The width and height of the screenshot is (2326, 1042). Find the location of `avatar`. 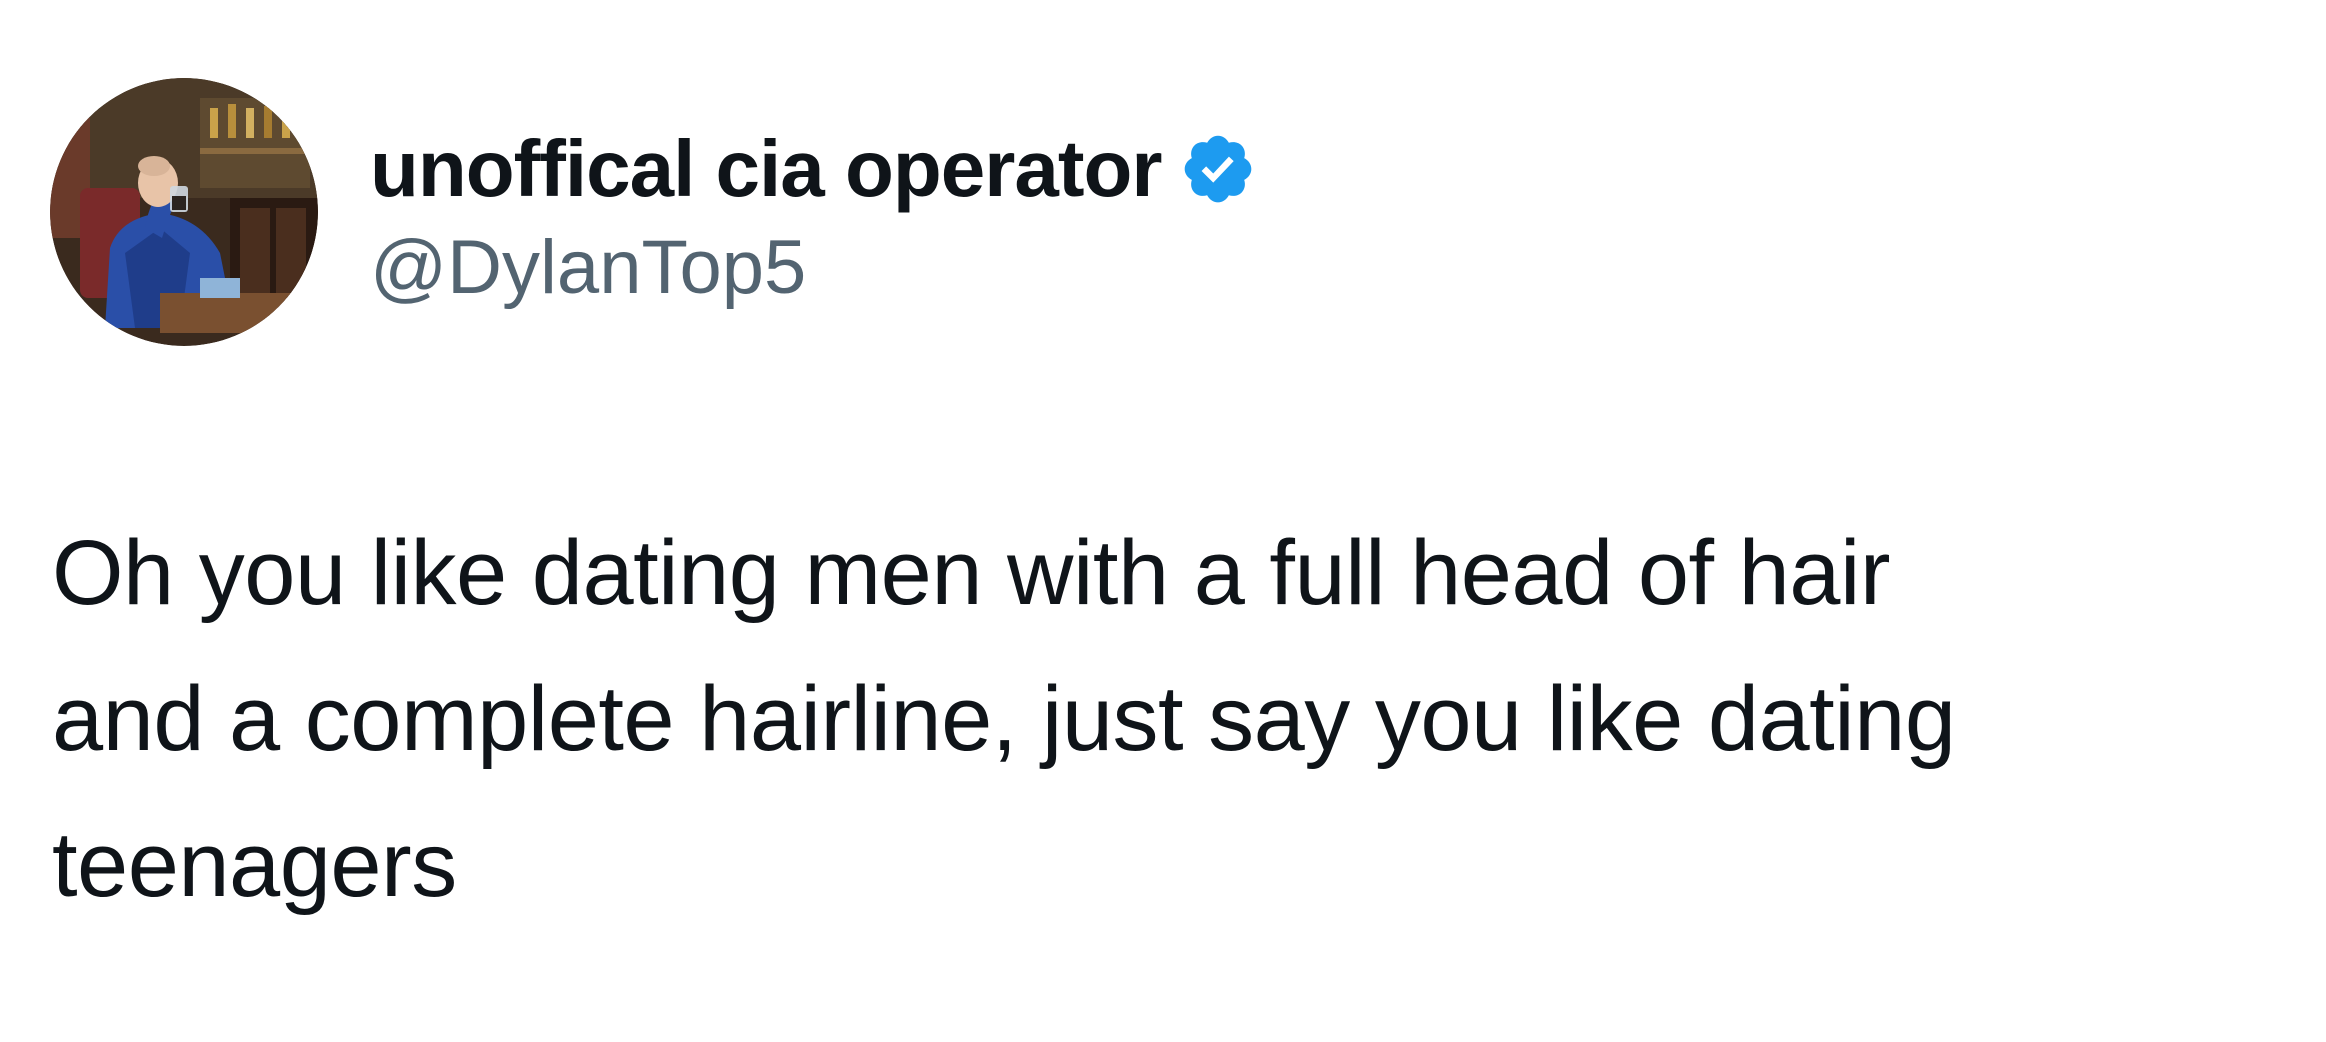

avatar is located at coordinates (184, 212).